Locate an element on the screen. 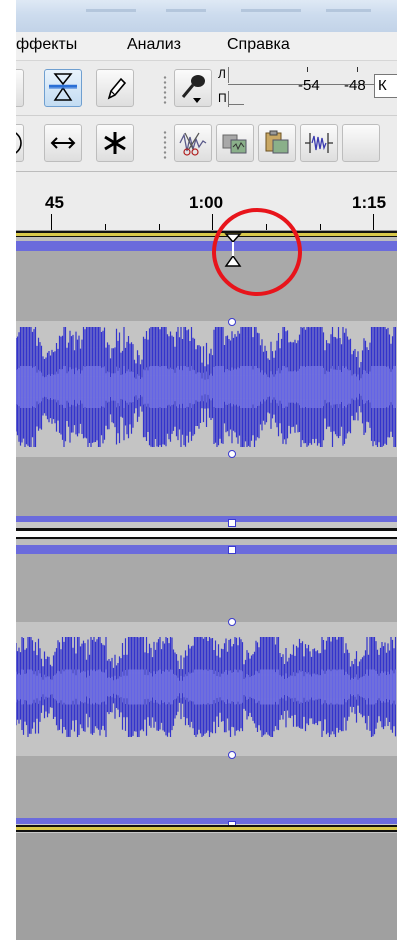  envelope-tool-button is located at coordinates (63, 88).